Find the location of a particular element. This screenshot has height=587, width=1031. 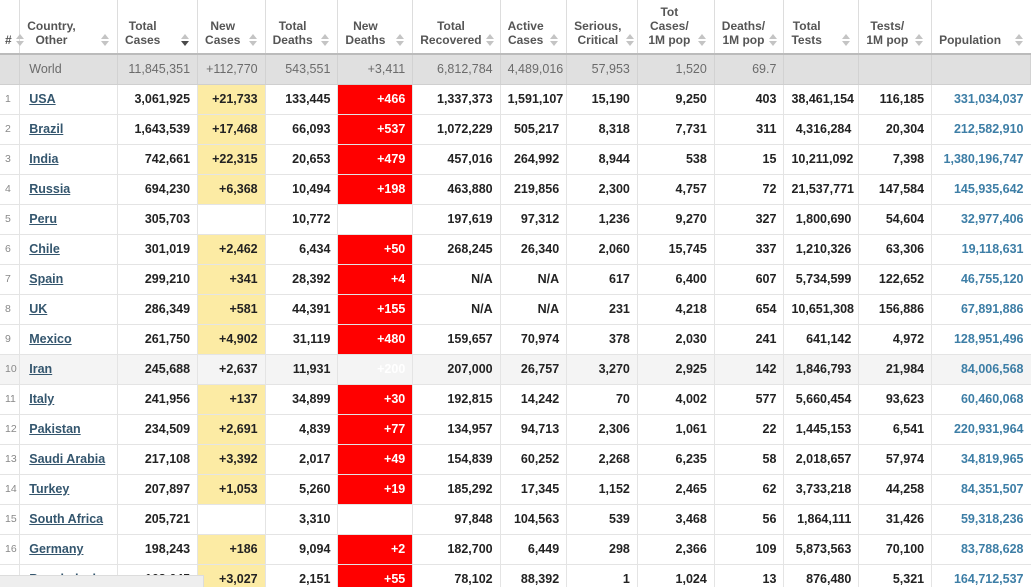

column-header-new-cases: New Cases is located at coordinates (231, 27).